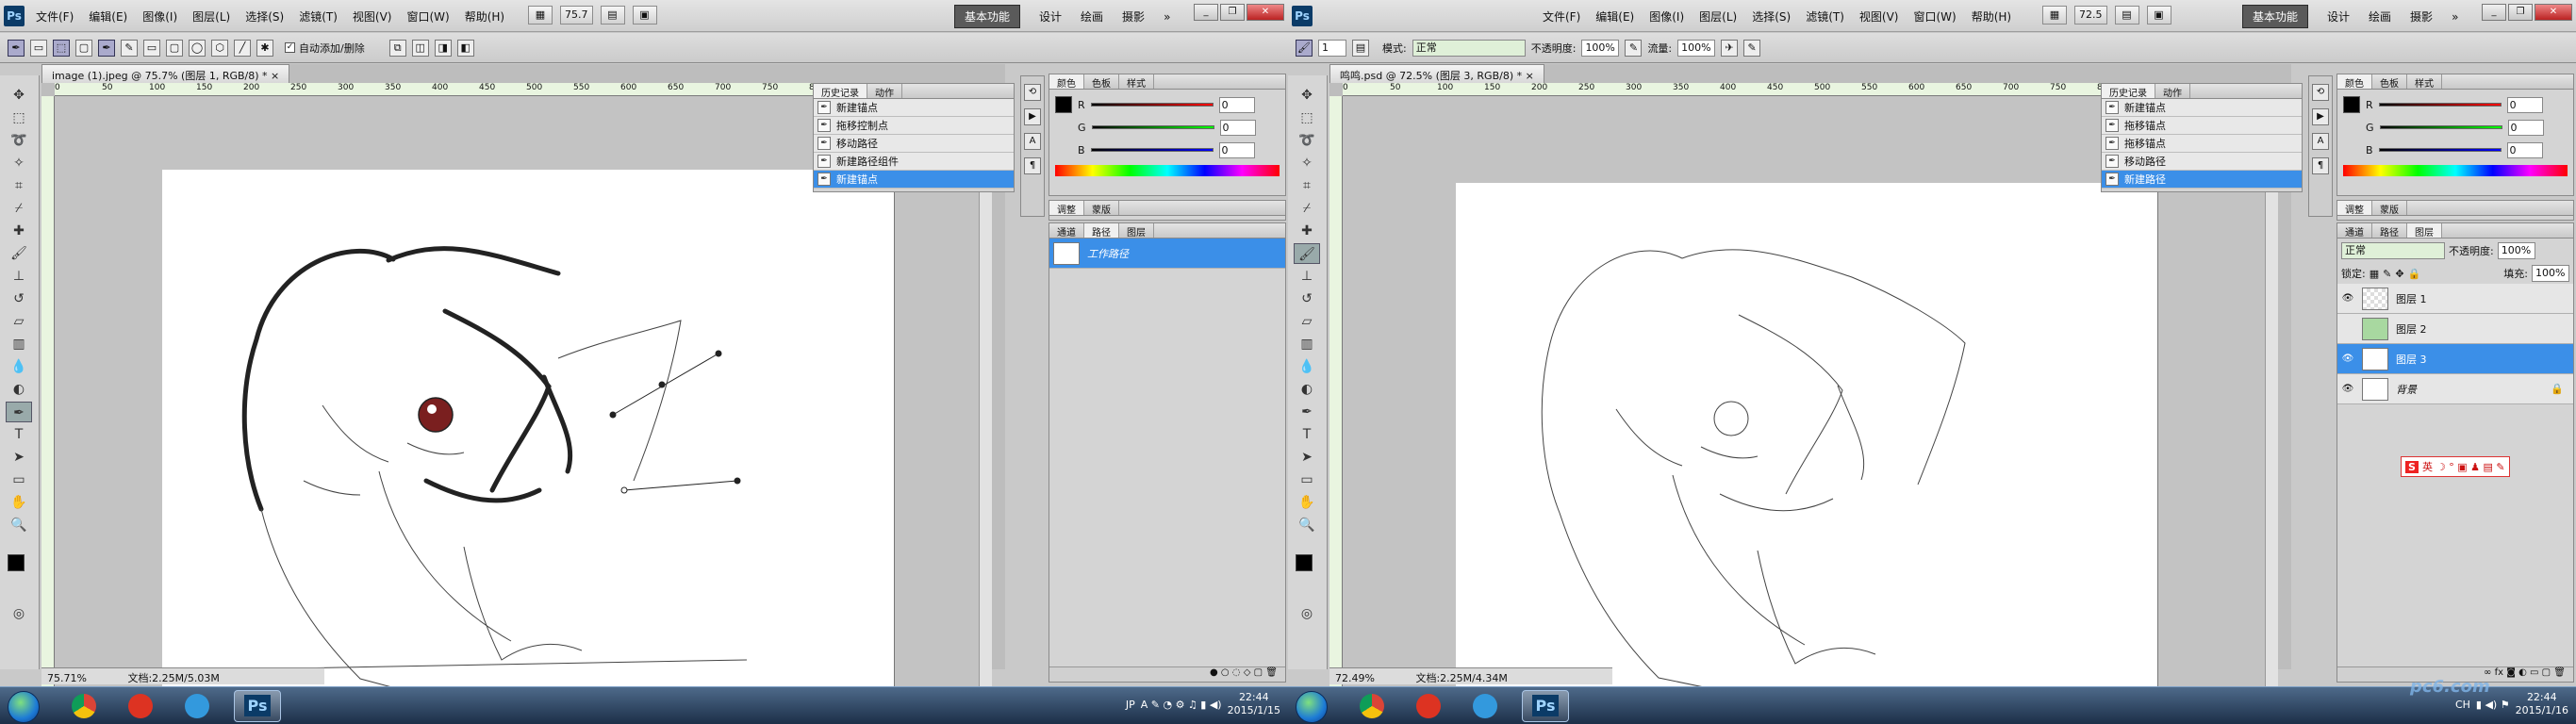 The image size is (2576, 724). Describe the element at coordinates (1167, 17) in the screenshot. I see `workspace-more: »` at that location.